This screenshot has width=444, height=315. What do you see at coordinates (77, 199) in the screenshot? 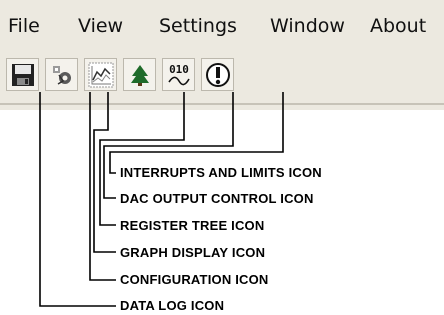
I see `leader-data-log` at bounding box center [77, 199].